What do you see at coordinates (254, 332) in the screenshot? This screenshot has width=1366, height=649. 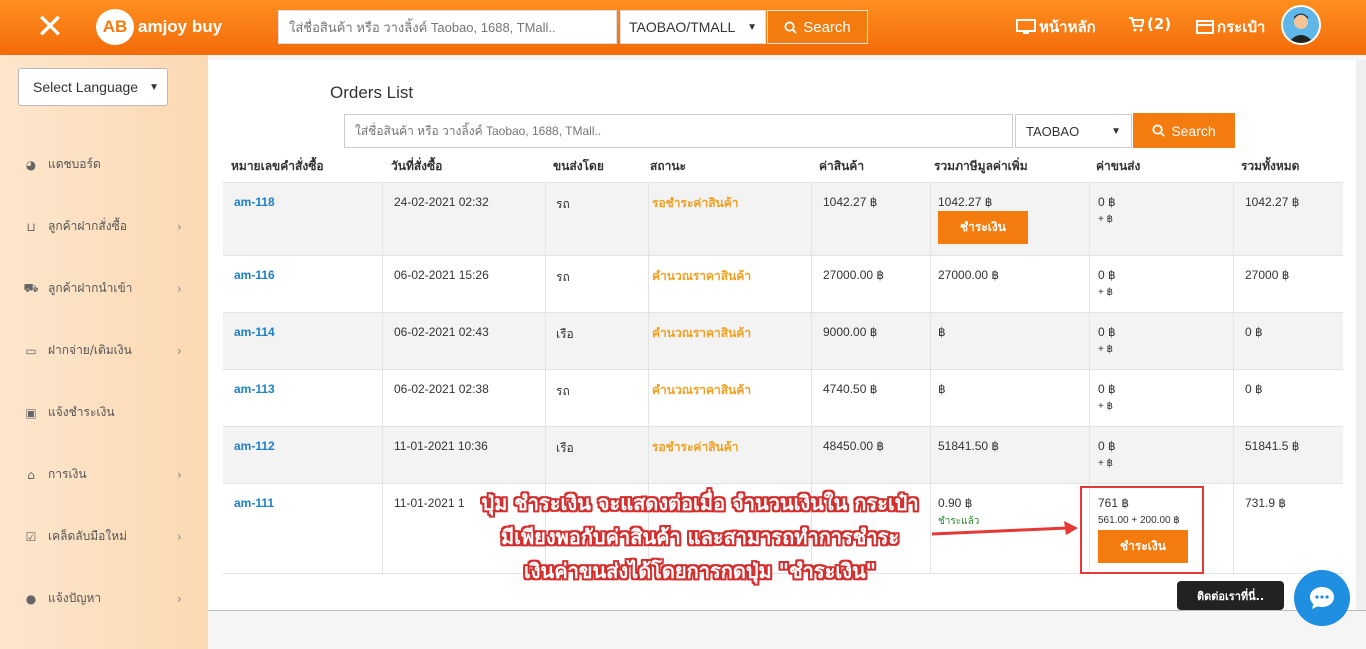 I see `order-id-link: am-114` at bounding box center [254, 332].